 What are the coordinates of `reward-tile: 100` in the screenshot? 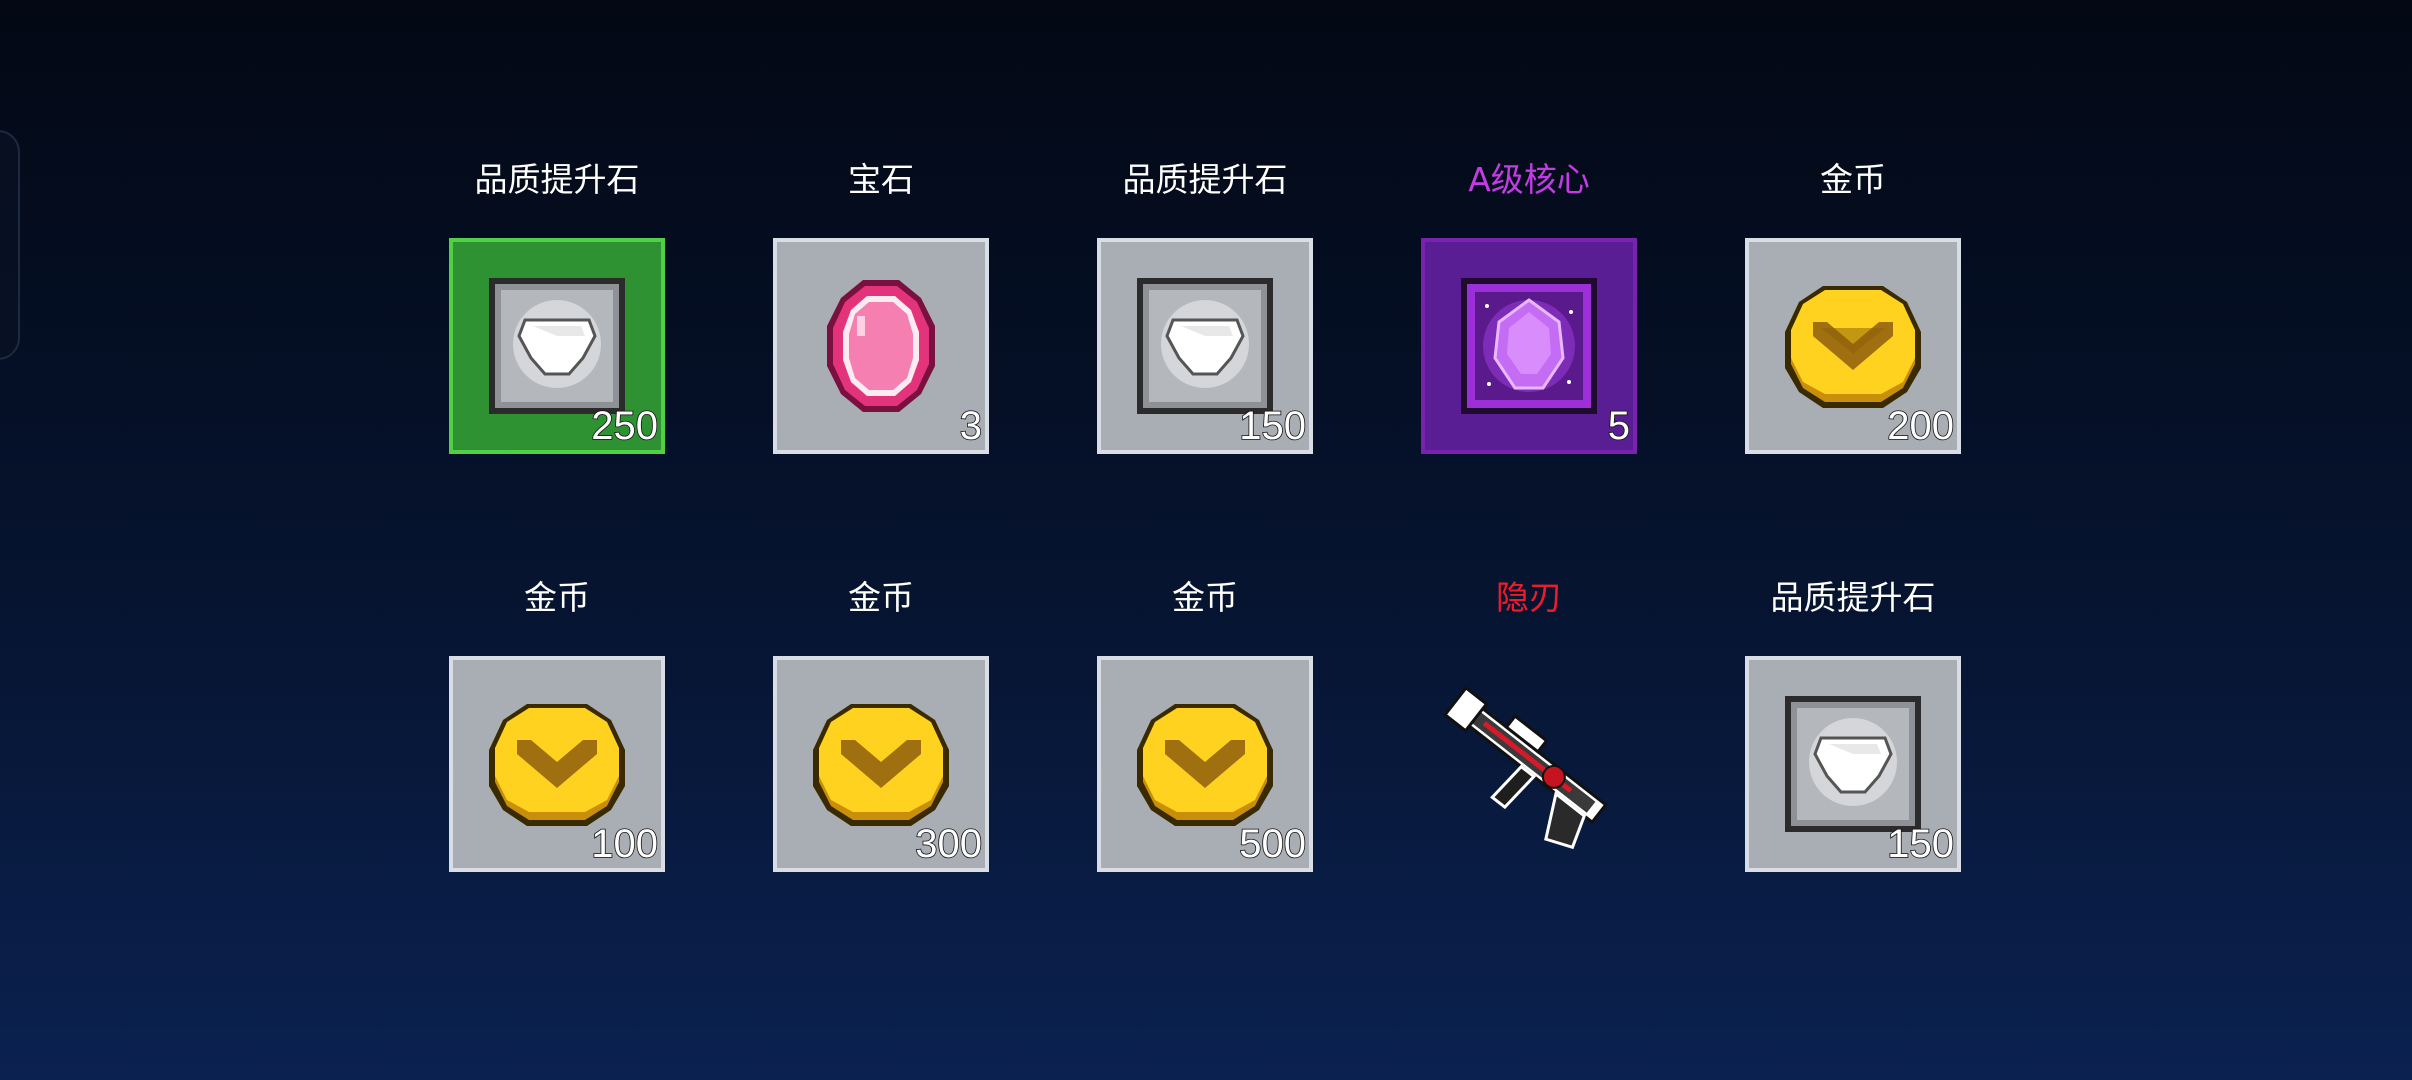 It's located at (557, 764).